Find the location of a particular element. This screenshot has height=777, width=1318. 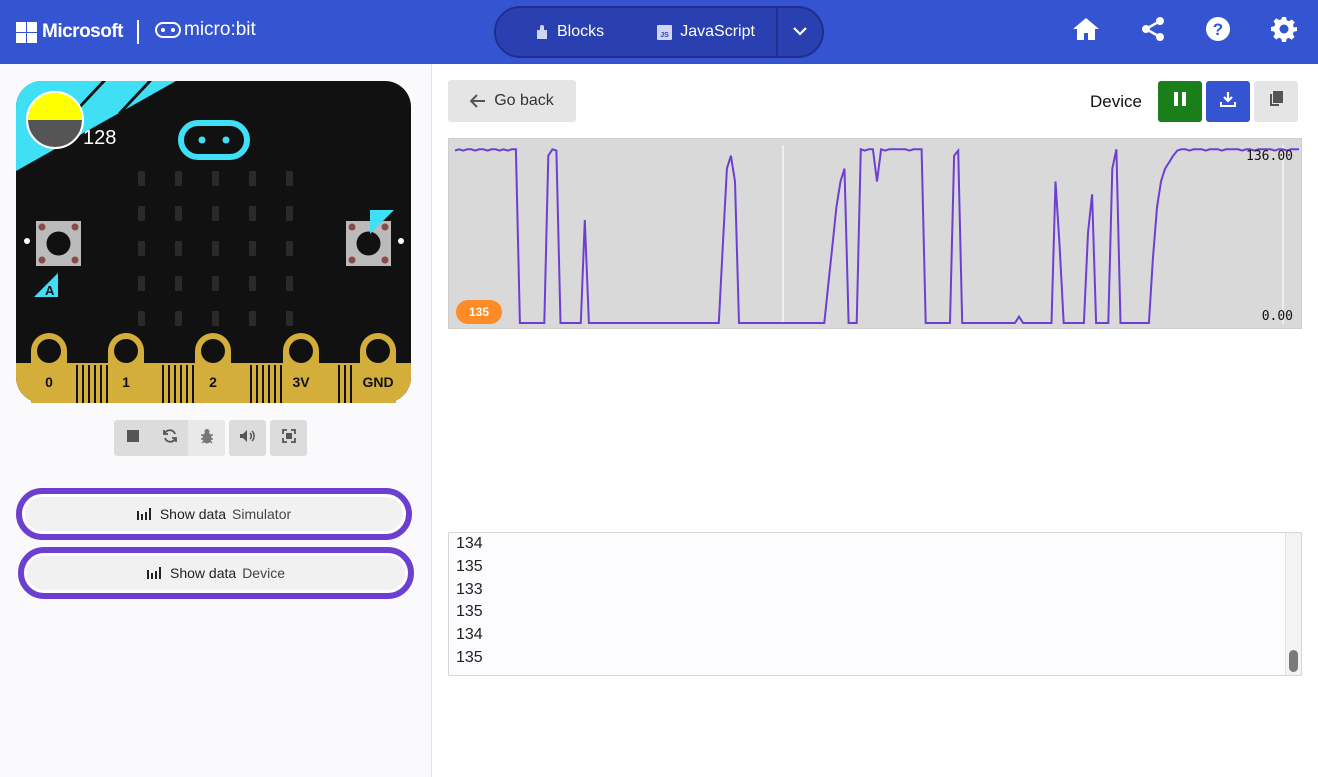

arrow-left-icon is located at coordinates (478, 101).